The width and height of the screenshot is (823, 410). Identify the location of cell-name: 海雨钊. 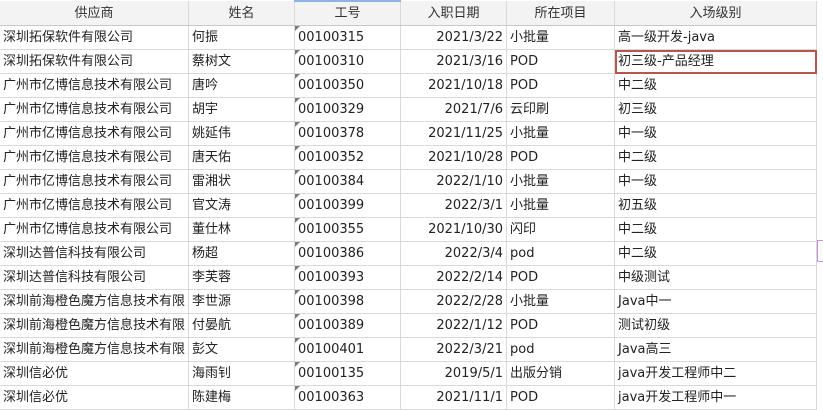
(242, 373).